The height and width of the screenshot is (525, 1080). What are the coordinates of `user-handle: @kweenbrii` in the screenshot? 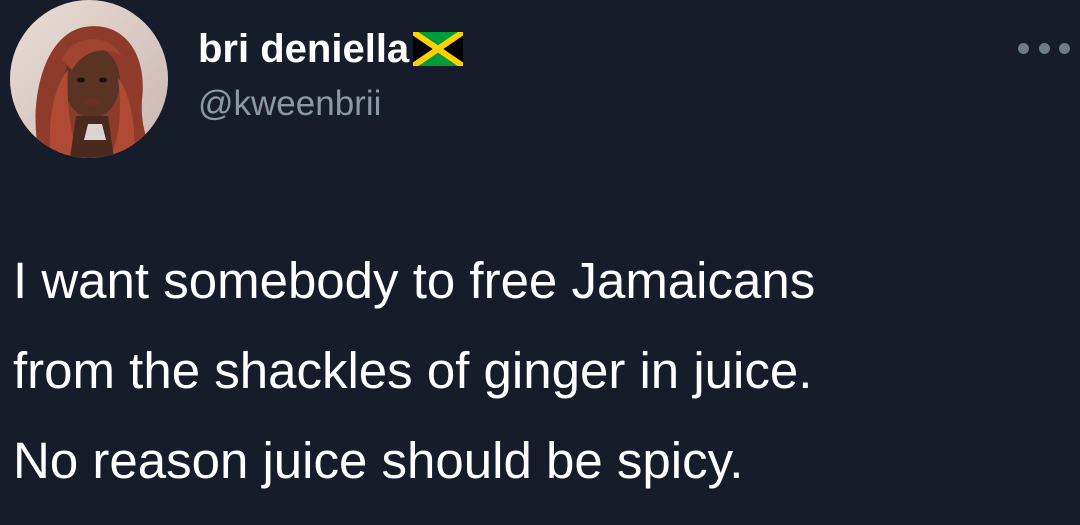 It's located at (289, 104).